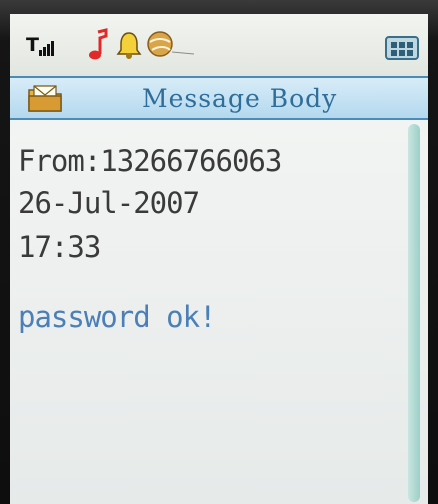  What do you see at coordinates (150, 161) in the screenshot?
I see `message-from: From:13266766063` at bounding box center [150, 161].